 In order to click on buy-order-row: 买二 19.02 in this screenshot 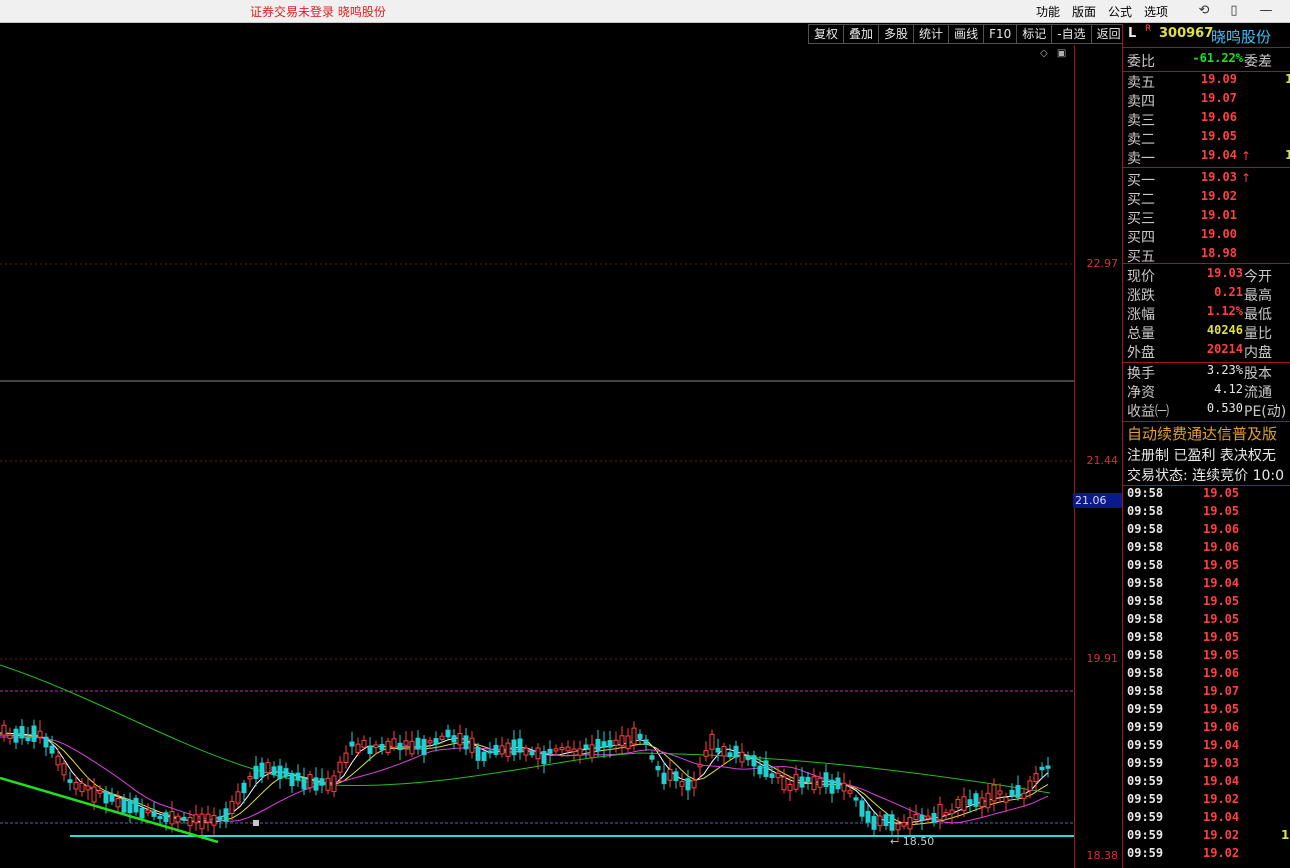, I will do `click(1206, 198)`.